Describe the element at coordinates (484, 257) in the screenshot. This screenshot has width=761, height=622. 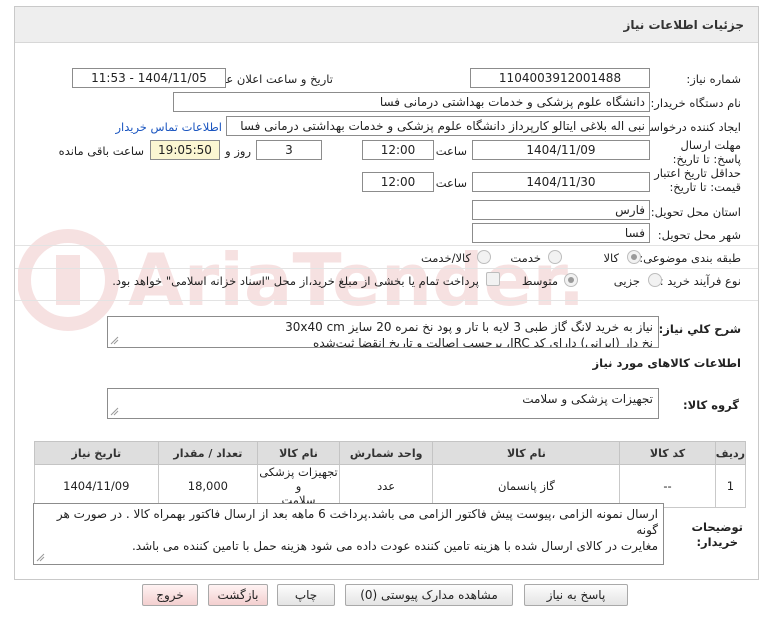
I see `category-radio-goods-service` at that location.